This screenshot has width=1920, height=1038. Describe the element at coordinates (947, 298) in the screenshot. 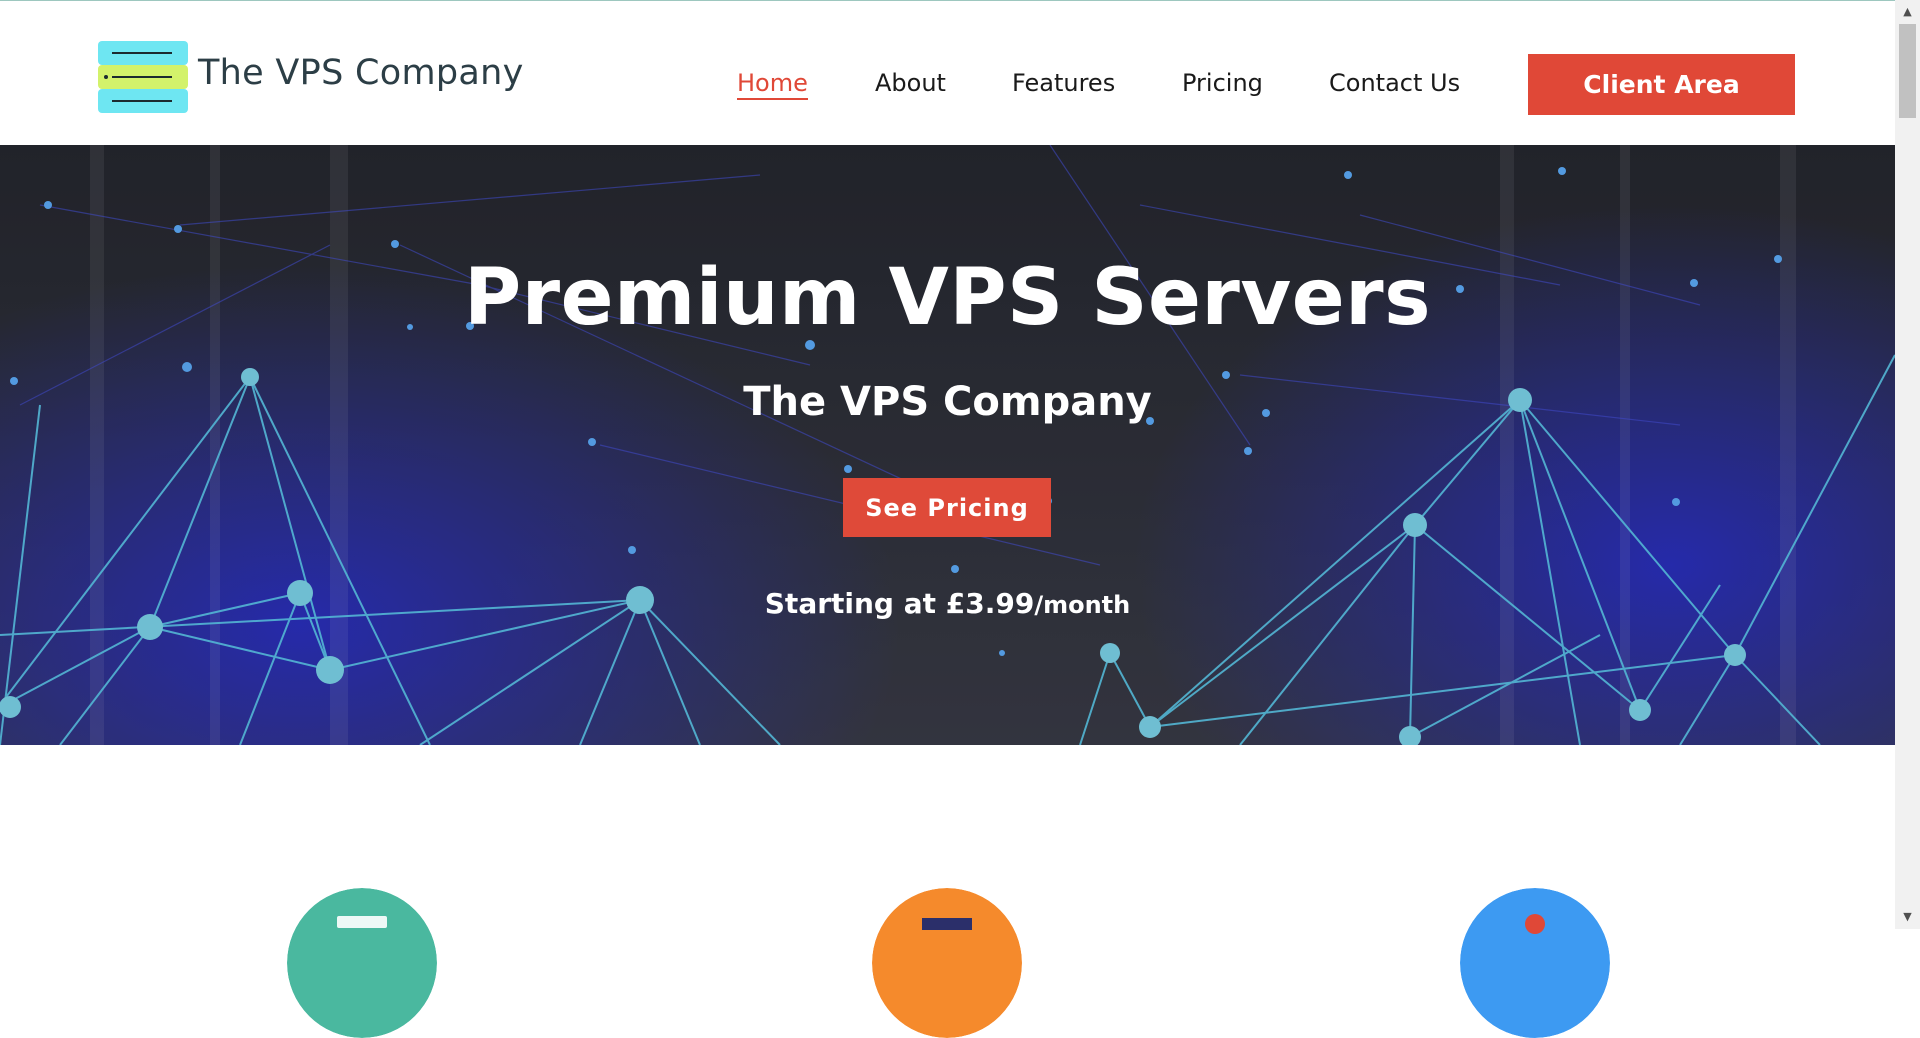

I see `hero-title: Premium VPS Servers` at that location.